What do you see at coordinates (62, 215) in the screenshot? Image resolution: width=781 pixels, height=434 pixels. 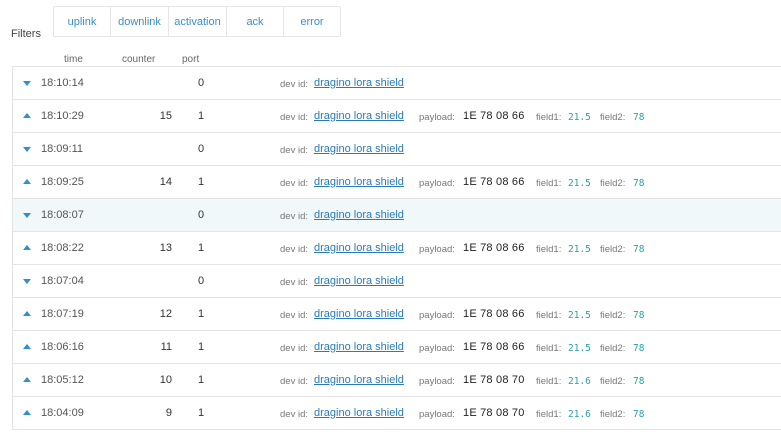 I see `time-value: 18:08:07` at bounding box center [62, 215].